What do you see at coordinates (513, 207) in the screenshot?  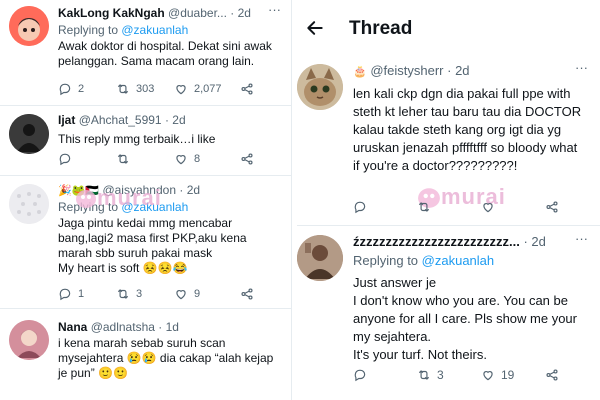 I see `like-button` at bounding box center [513, 207].